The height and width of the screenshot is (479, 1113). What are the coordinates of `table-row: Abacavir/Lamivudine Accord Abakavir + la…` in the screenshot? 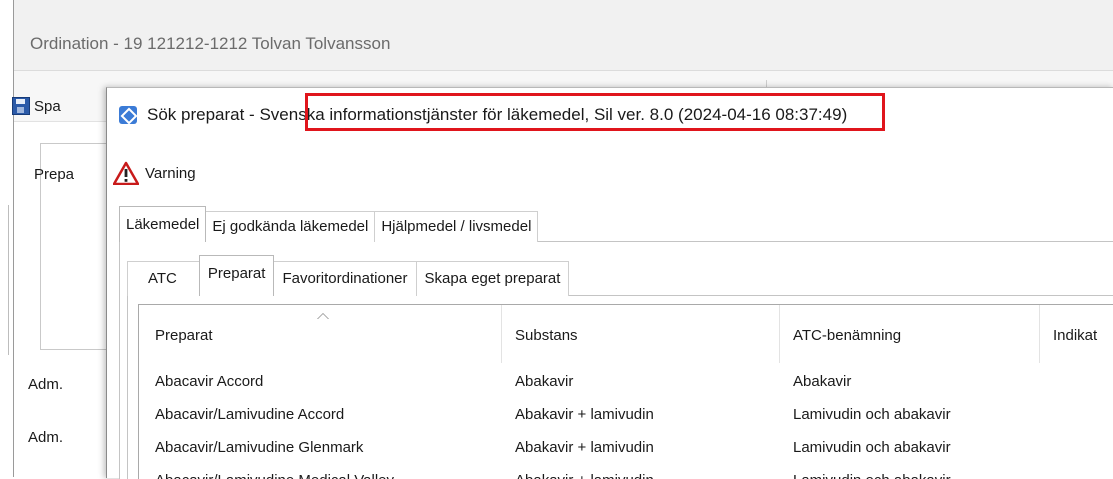 It's located at (626, 415).